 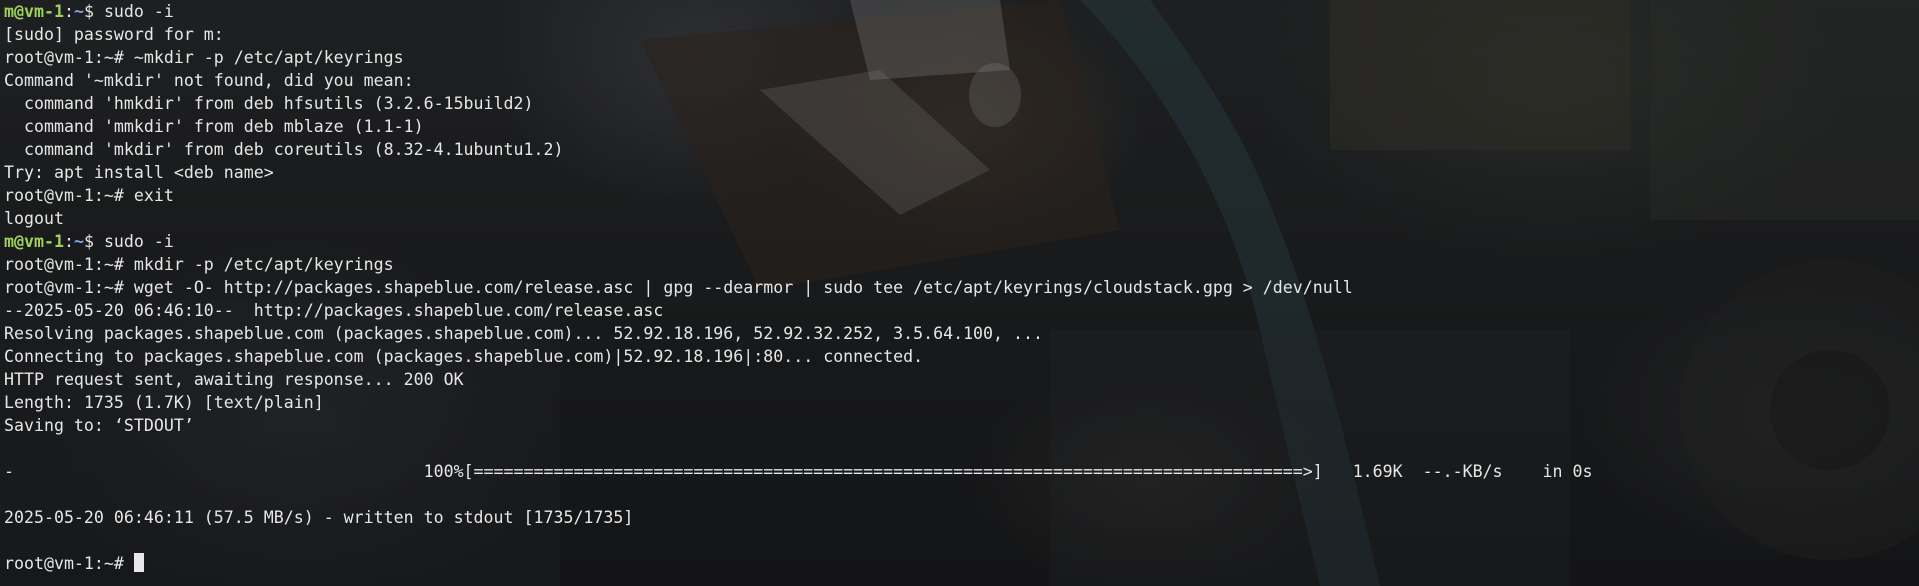 What do you see at coordinates (34, 218) in the screenshot?
I see `line-text: logout` at bounding box center [34, 218].